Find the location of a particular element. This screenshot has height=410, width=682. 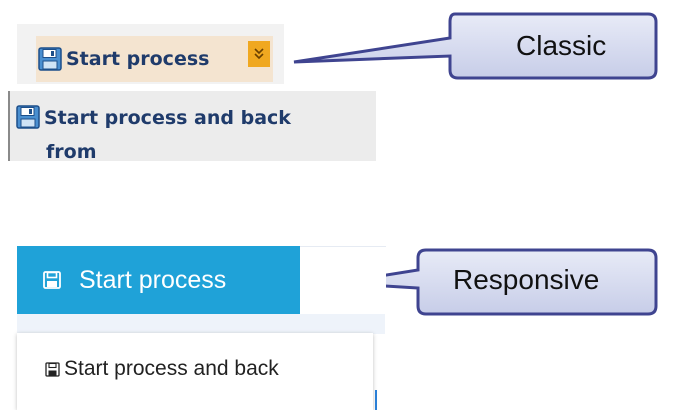

classic-menu-item-label: Start process and back is located at coordinates (167, 118).